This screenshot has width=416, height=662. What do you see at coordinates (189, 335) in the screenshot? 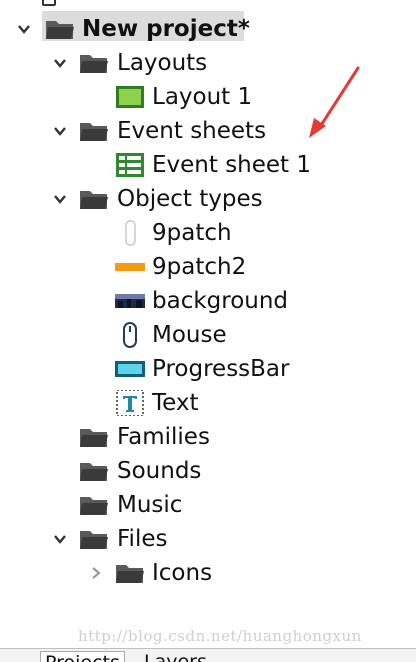
I see `item-label: Mouse` at bounding box center [189, 335].